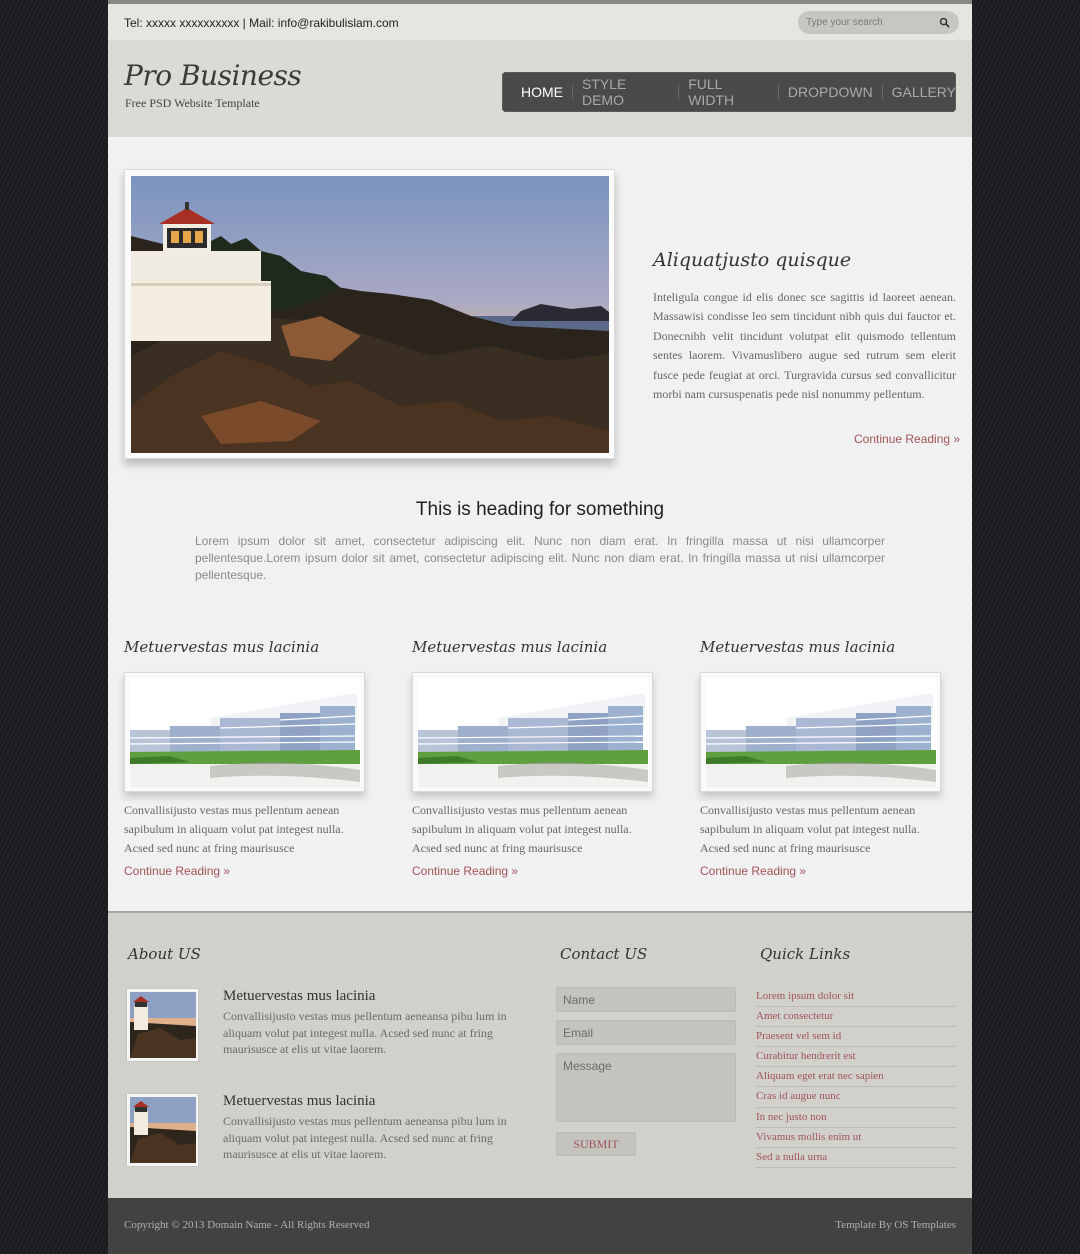 Image resolution: width=1080 pixels, height=1254 pixels. Describe the element at coordinates (856, 997) in the screenshot. I see `quicklink-item: Lorem ipsum dolor sit` at that location.